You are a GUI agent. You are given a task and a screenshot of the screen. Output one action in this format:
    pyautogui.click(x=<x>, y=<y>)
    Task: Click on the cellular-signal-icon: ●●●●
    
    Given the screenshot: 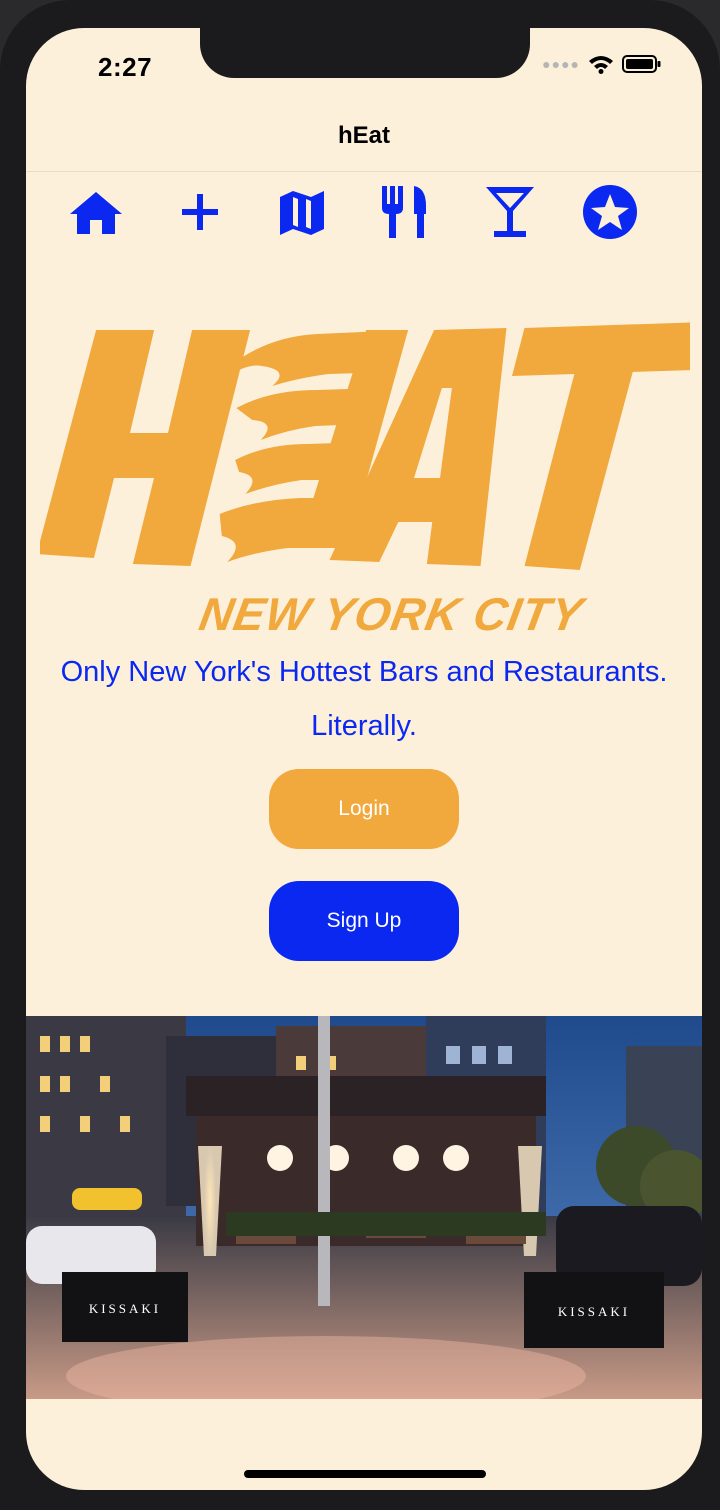 What is the action you would take?
    pyautogui.click(x=561, y=64)
    